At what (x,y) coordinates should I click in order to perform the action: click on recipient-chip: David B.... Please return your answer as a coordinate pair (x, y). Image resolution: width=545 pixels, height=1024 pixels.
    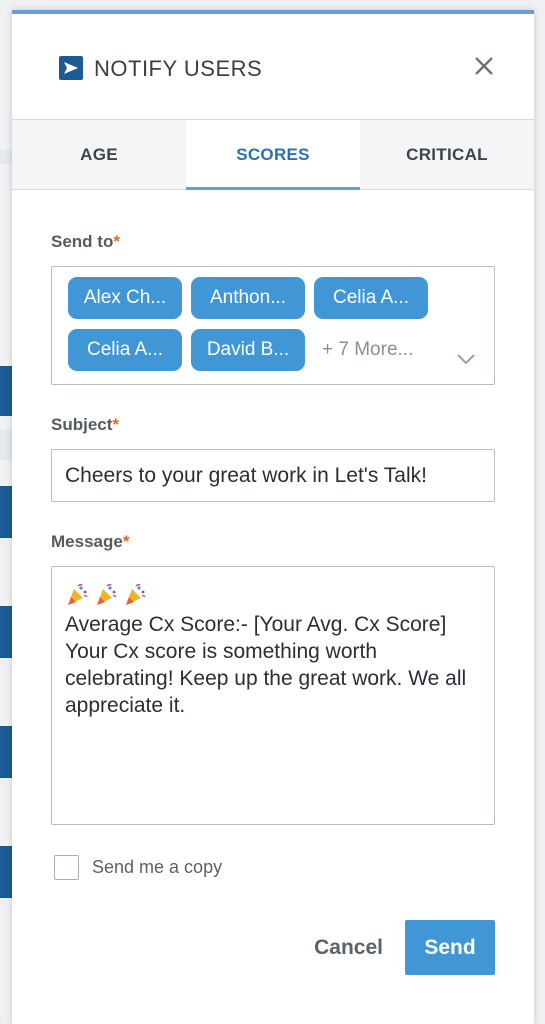
    Looking at the image, I should click on (248, 350).